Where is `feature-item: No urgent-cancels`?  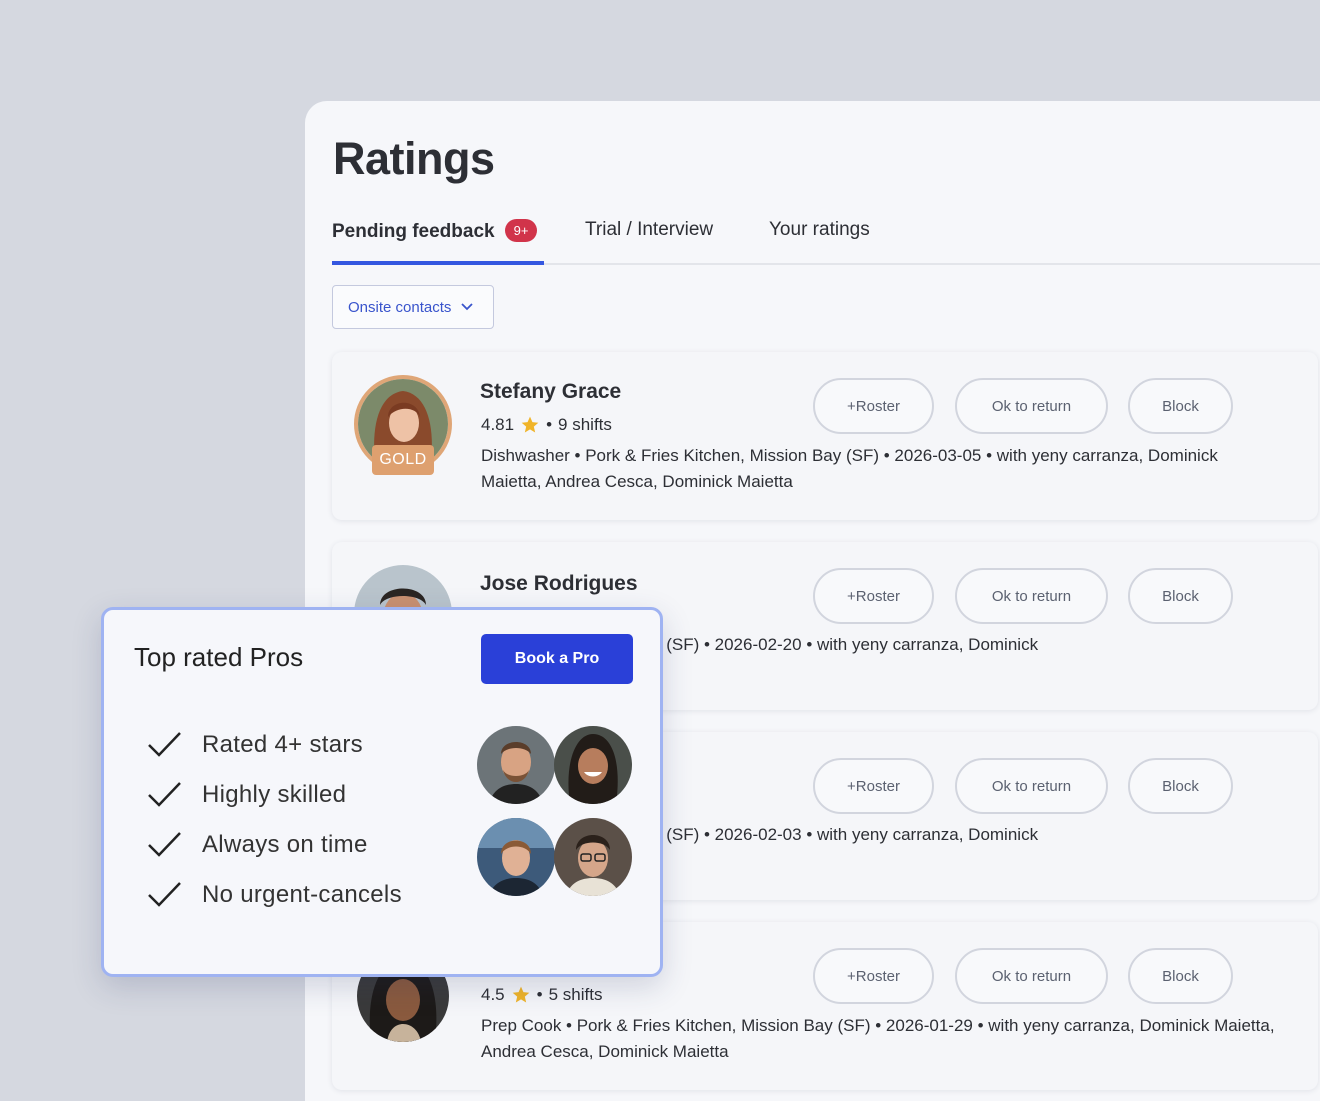 feature-item: No urgent-cancels is located at coordinates (274, 895).